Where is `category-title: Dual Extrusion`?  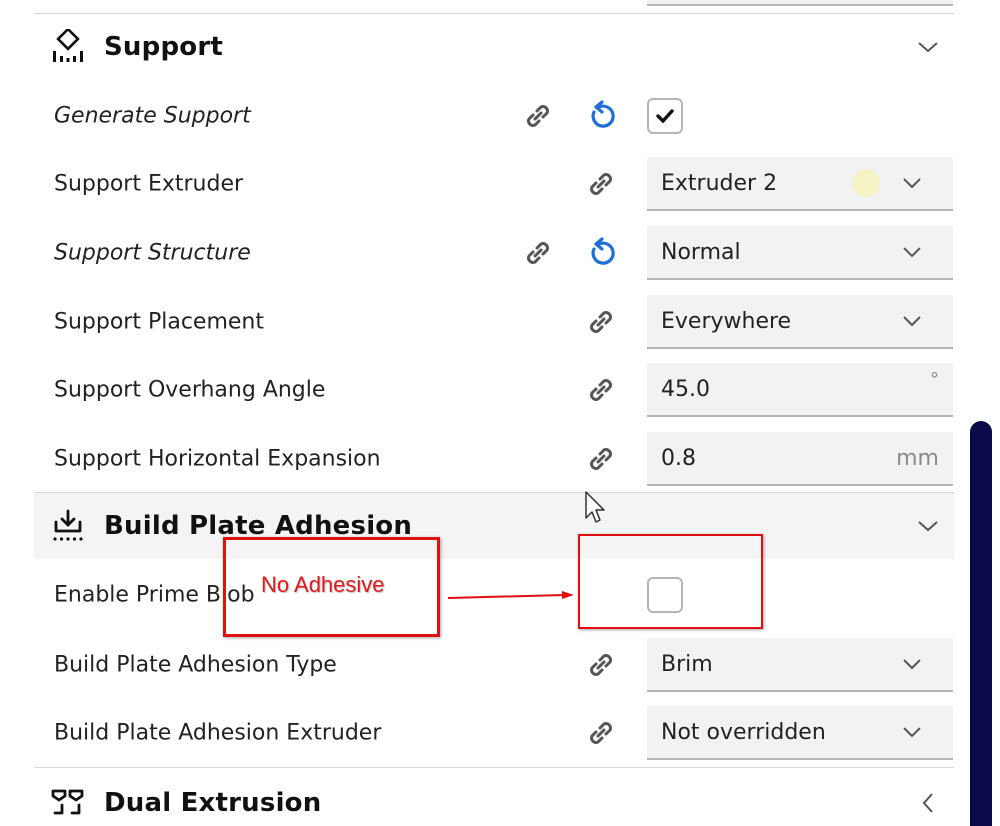 category-title: Dual Extrusion is located at coordinates (213, 803).